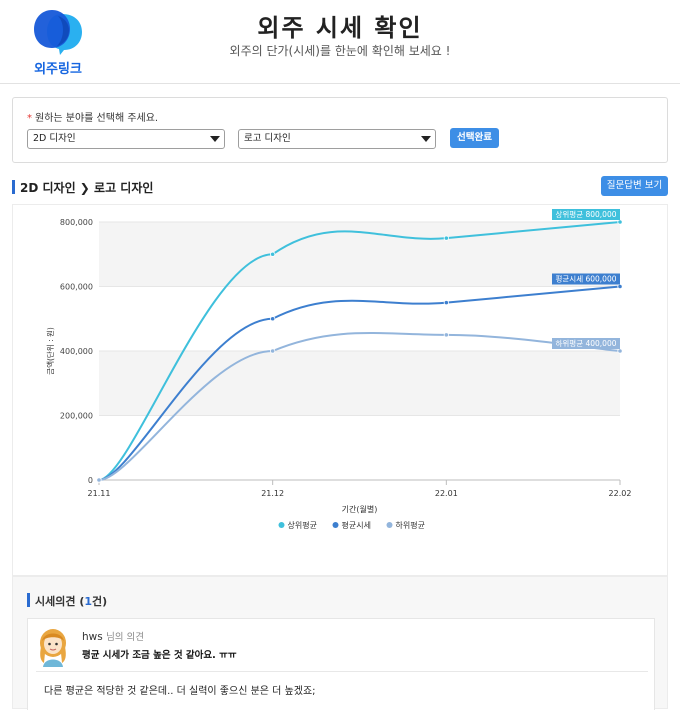 The image size is (680, 710). What do you see at coordinates (76, 222) in the screenshot?
I see `y-tick-label: 800,000` at bounding box center [76, 222].